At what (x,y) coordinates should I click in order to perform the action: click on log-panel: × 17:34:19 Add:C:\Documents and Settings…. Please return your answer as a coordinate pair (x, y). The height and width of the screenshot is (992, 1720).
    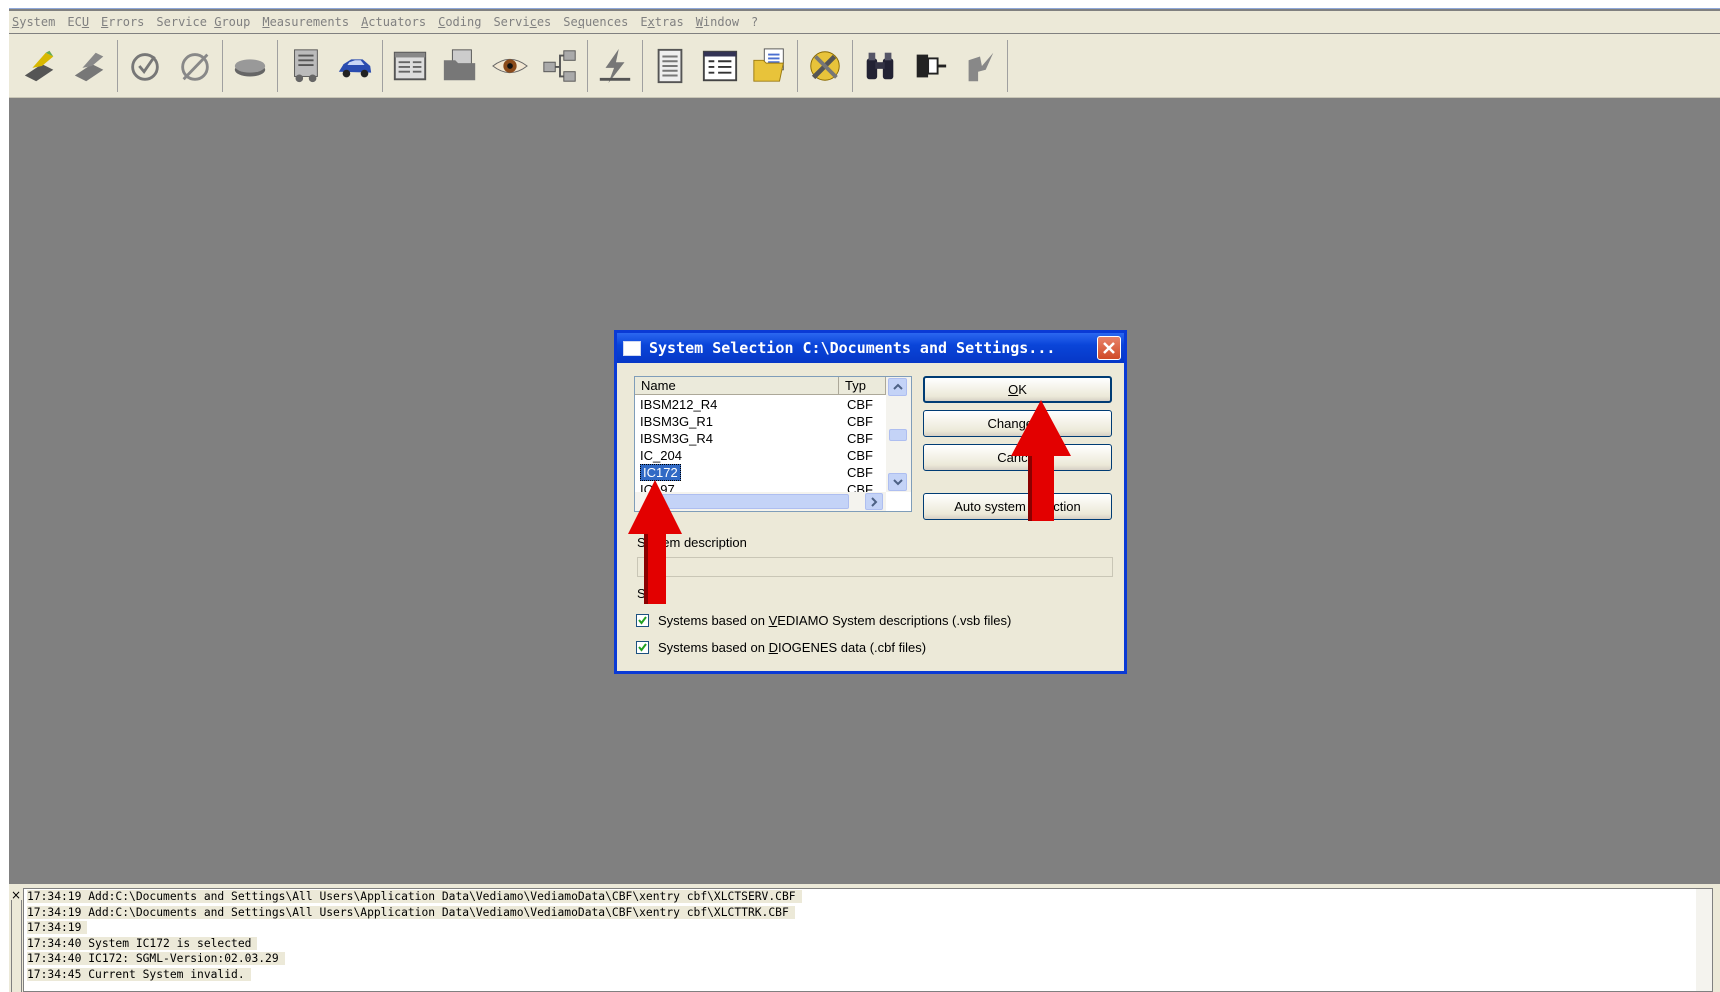
    Looking at the image, I should click on (864, 938).